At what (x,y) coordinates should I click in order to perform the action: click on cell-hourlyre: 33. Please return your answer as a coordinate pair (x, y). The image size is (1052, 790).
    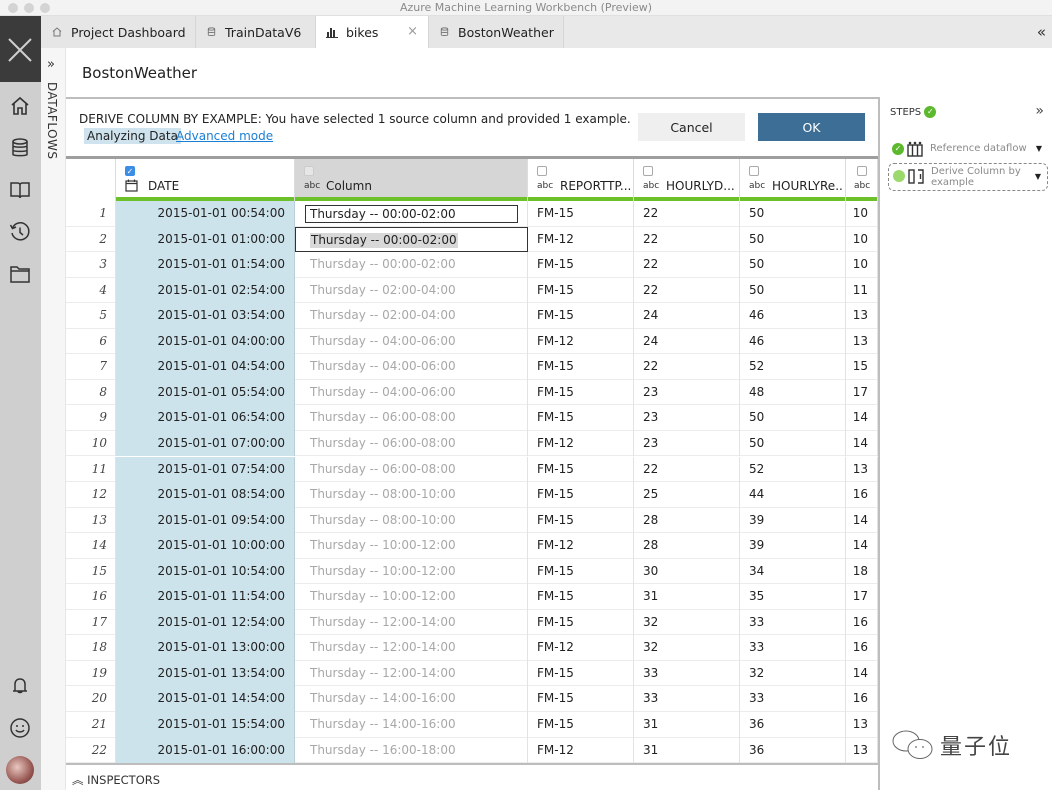
    Looking at the image, I should click on (793, 648).